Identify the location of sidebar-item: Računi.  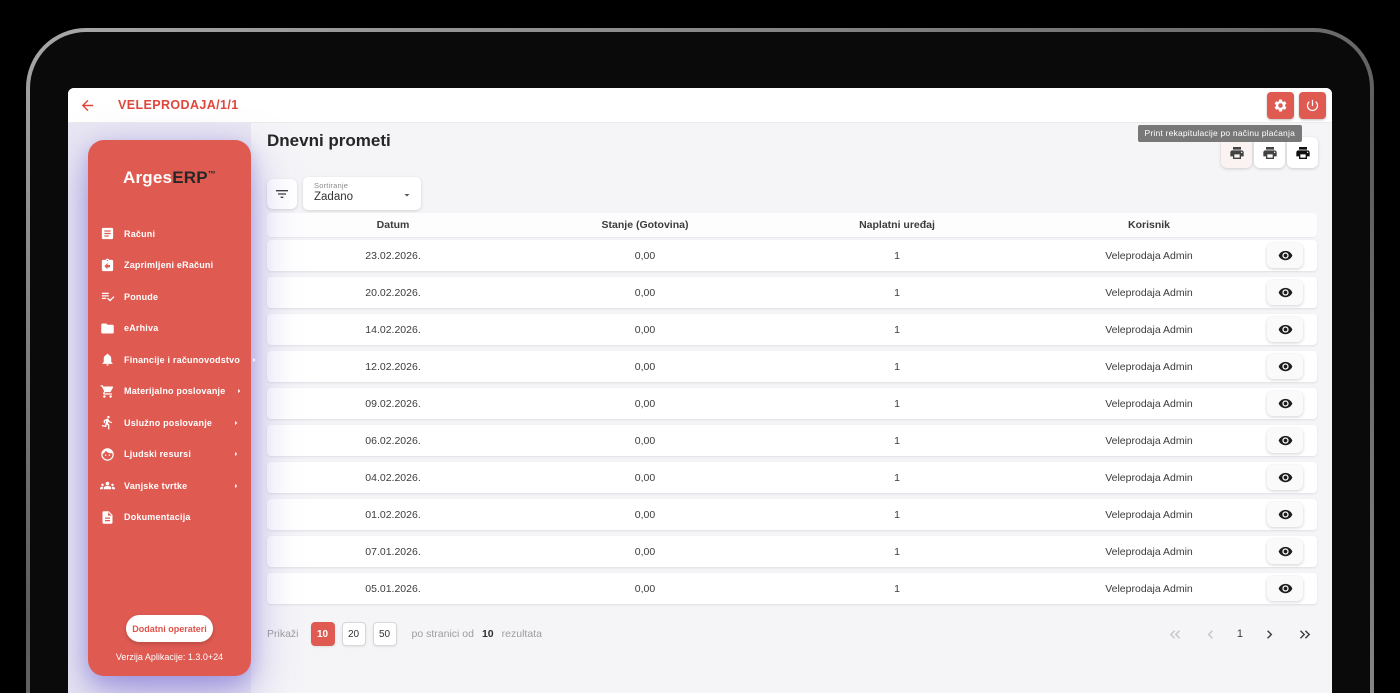
(169, 234).